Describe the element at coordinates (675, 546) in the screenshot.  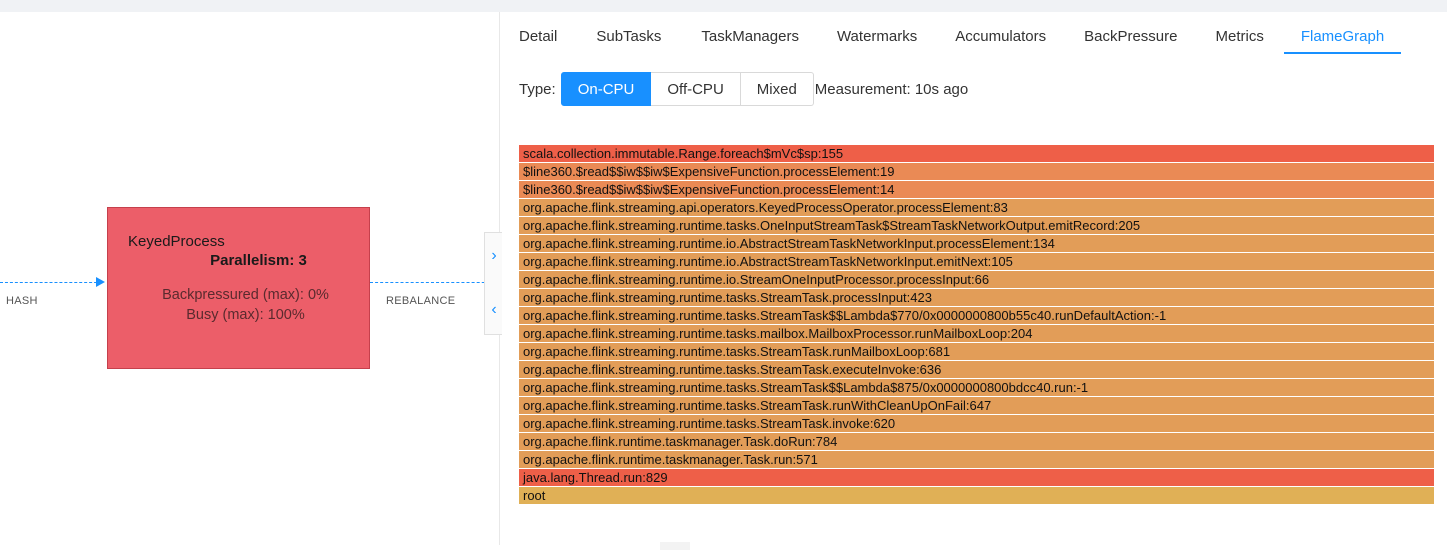
I see `scroll-handle` at that location.